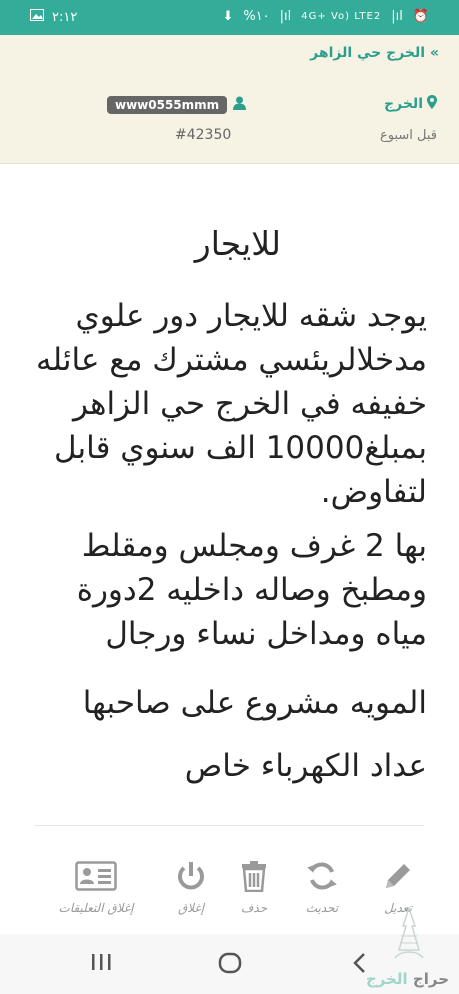 Image resolution: width=459 pixels, height=994 pixels. I want to click on delete-button: حذف, so click(254, 887).